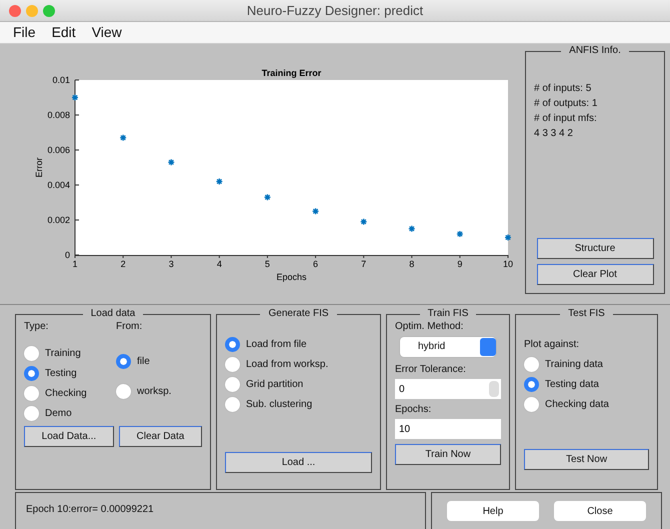 The image size is (670, 529). I want to click on window-title: Neuro-Fuzzy Designer: predict, so click(335, 11).